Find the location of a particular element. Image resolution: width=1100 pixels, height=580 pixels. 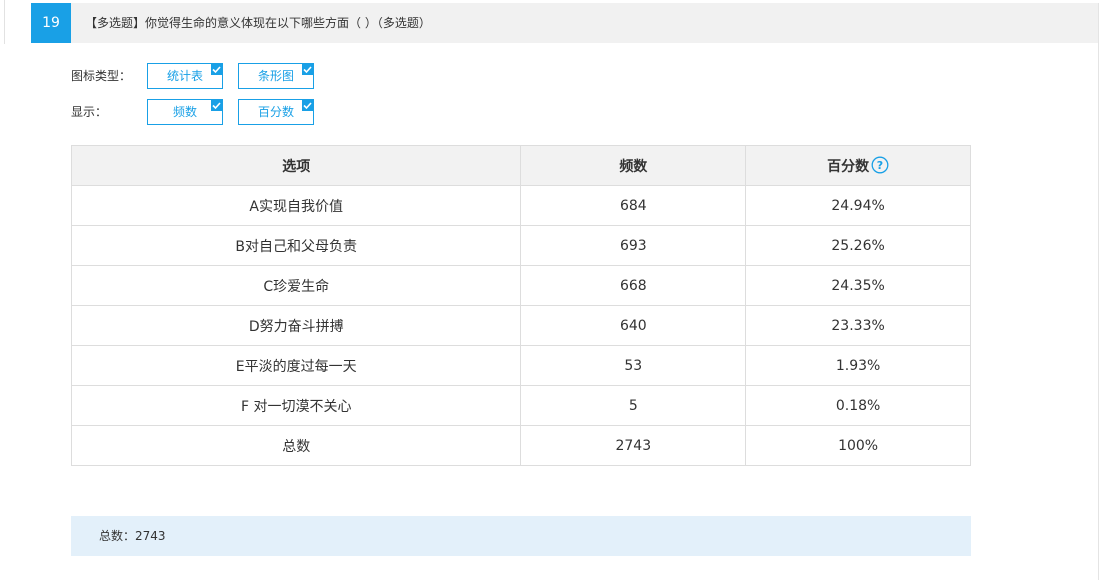

total-label-cell: 总数 is located at coordinates (296, 445).